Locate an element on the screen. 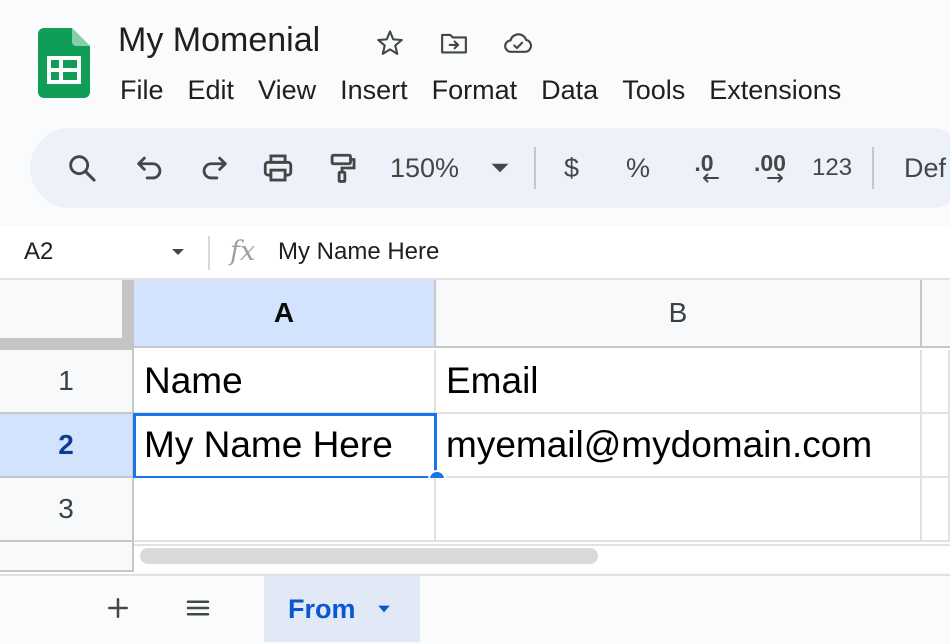  cell-b2: myemail@mydomain.com is located at coordinates (679, 446).